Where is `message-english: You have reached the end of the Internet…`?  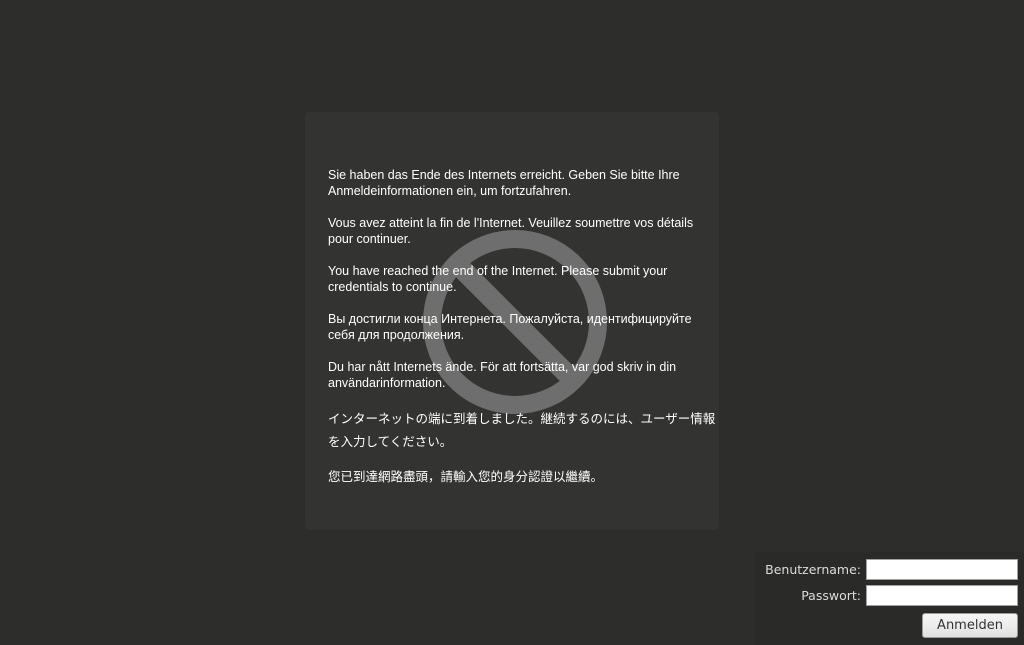
message-english: You have reached the end of the Internet… is located at coordinates (498, 279).